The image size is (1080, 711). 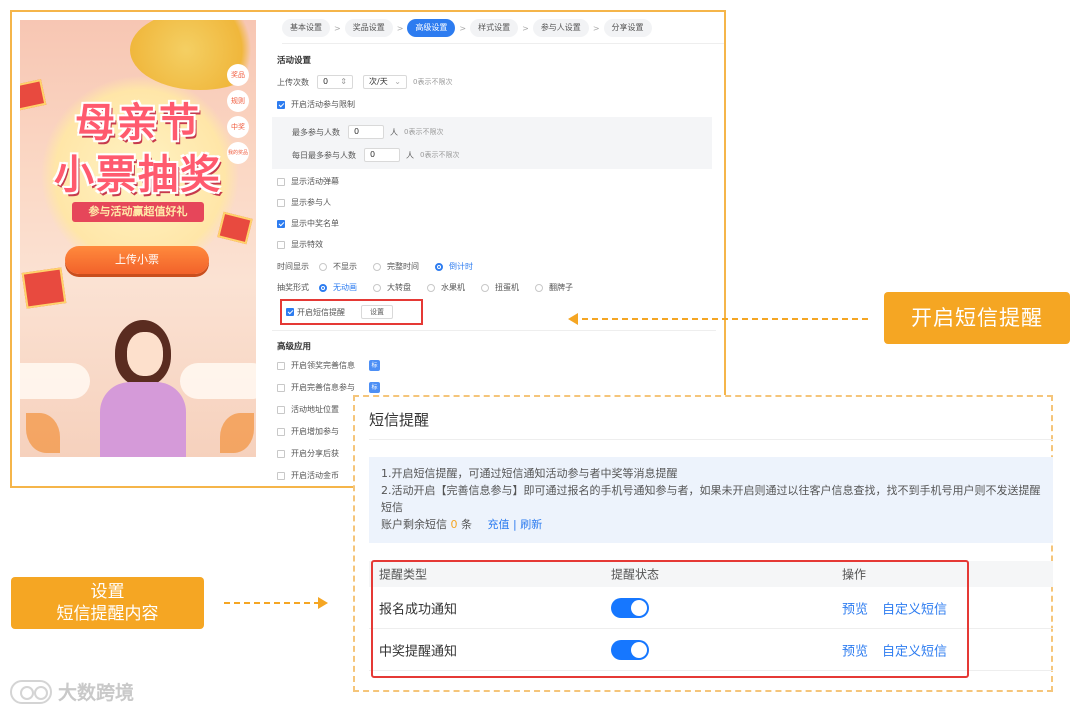 I want to click on show-effects-label: 显示特效, so click(x=307, y=244).